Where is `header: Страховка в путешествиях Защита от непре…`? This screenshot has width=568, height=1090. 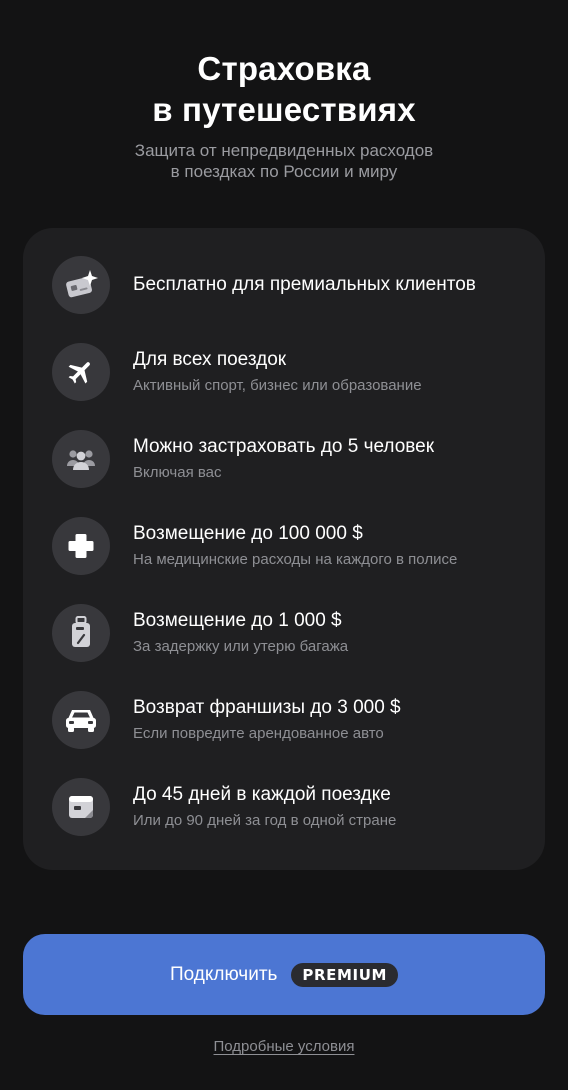 header: Страховка в путешествиях Защита от непре… is located at coordinates (284, 115).